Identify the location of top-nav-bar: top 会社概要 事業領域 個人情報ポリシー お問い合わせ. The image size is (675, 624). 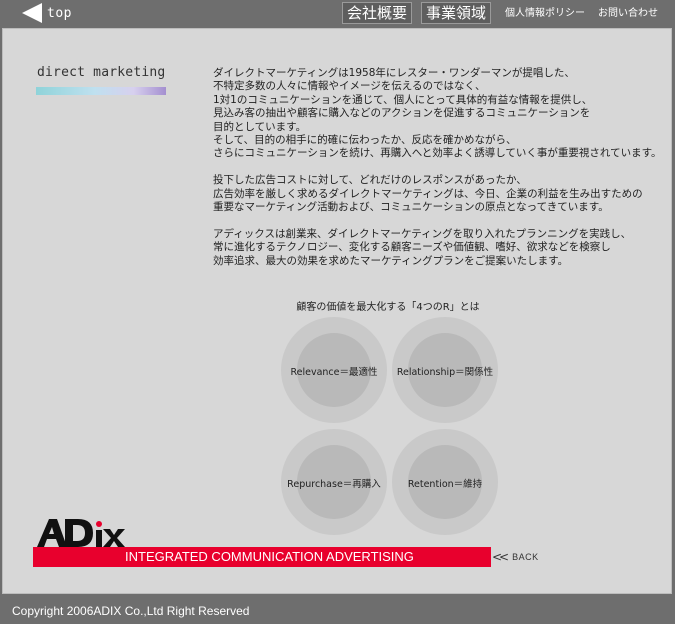
(337, 14).